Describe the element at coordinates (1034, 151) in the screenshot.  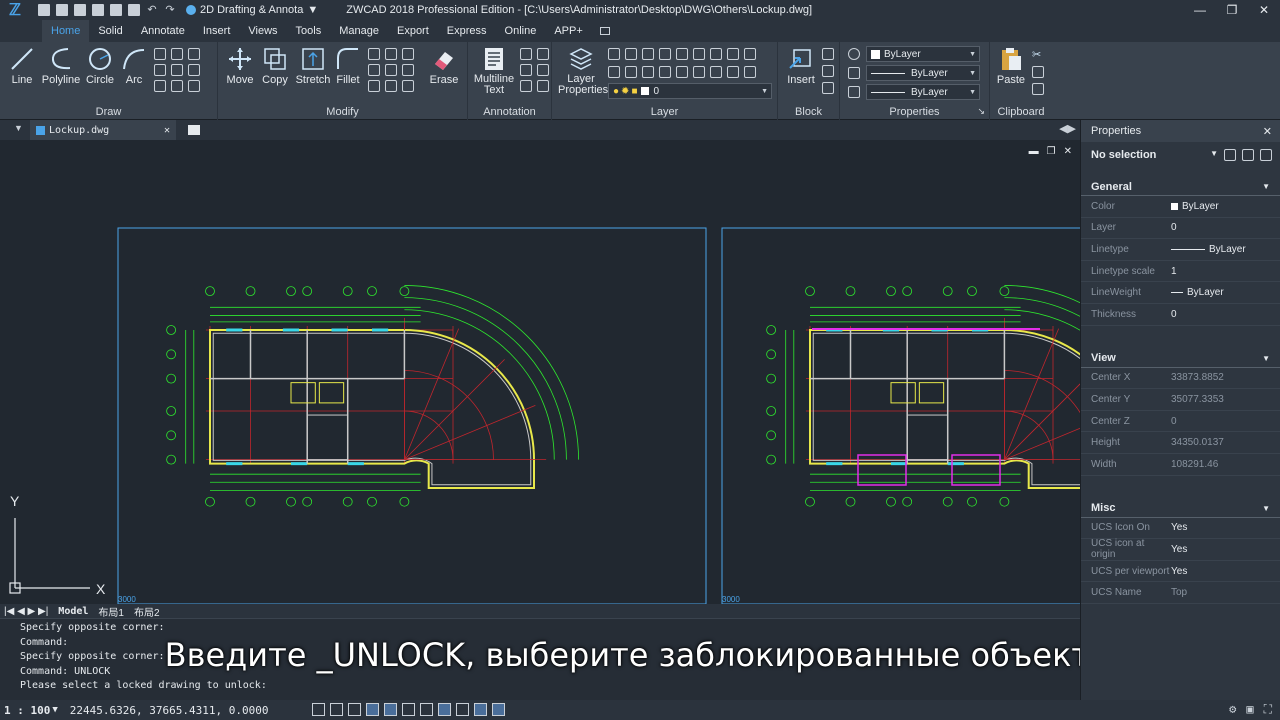
I see `viewport-minimize-button: ▬` at that location.